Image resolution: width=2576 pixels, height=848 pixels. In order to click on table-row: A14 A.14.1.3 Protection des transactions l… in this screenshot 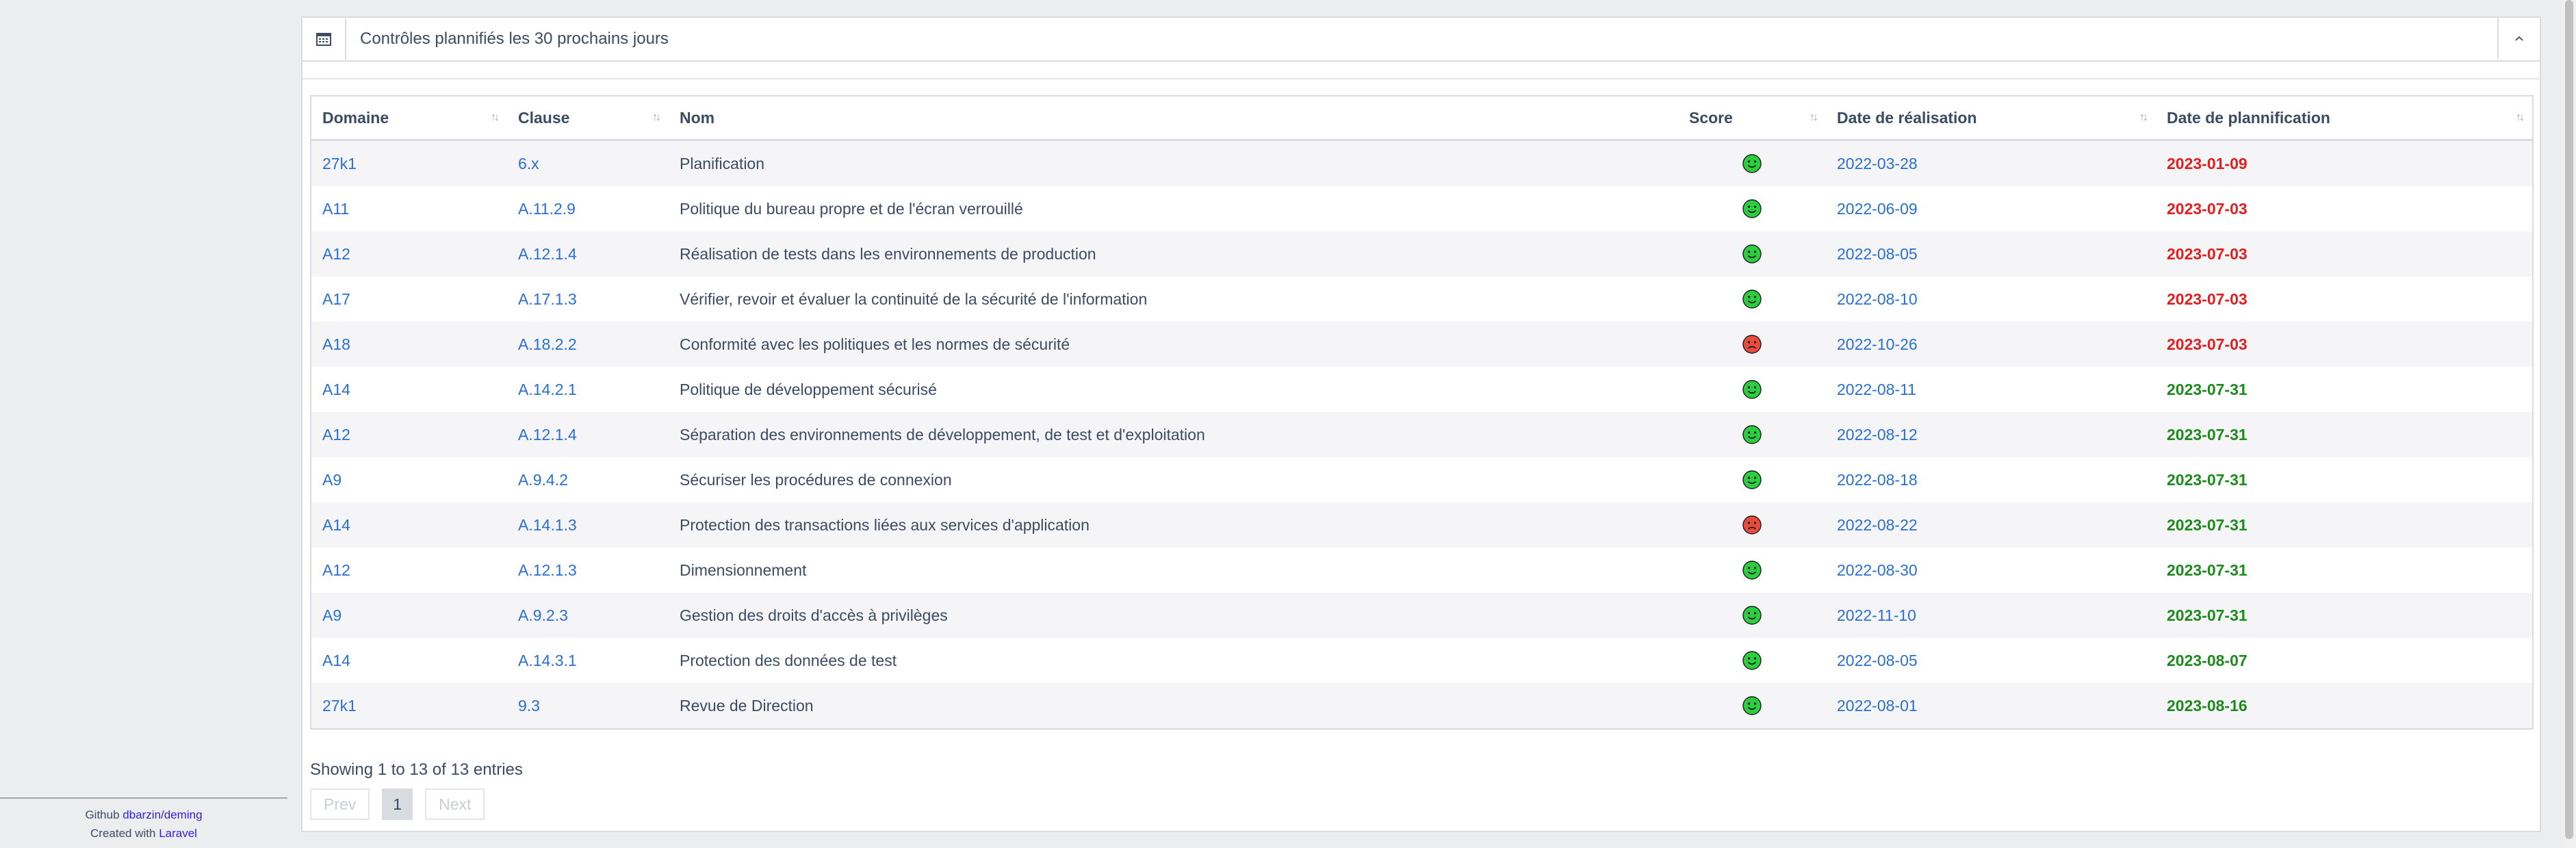, I will do `click(1421, 525)`.